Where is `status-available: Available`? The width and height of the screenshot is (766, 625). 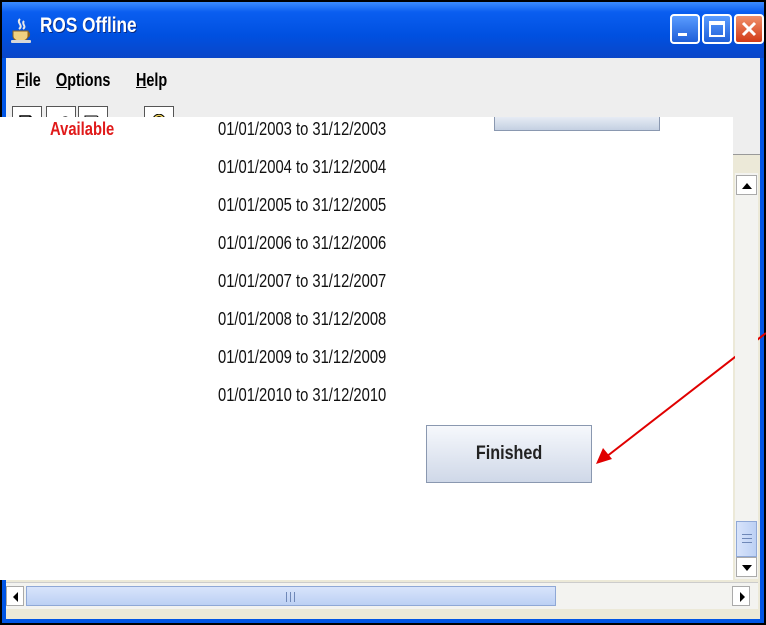
status-available: Available is located at coordinates (82, 129).